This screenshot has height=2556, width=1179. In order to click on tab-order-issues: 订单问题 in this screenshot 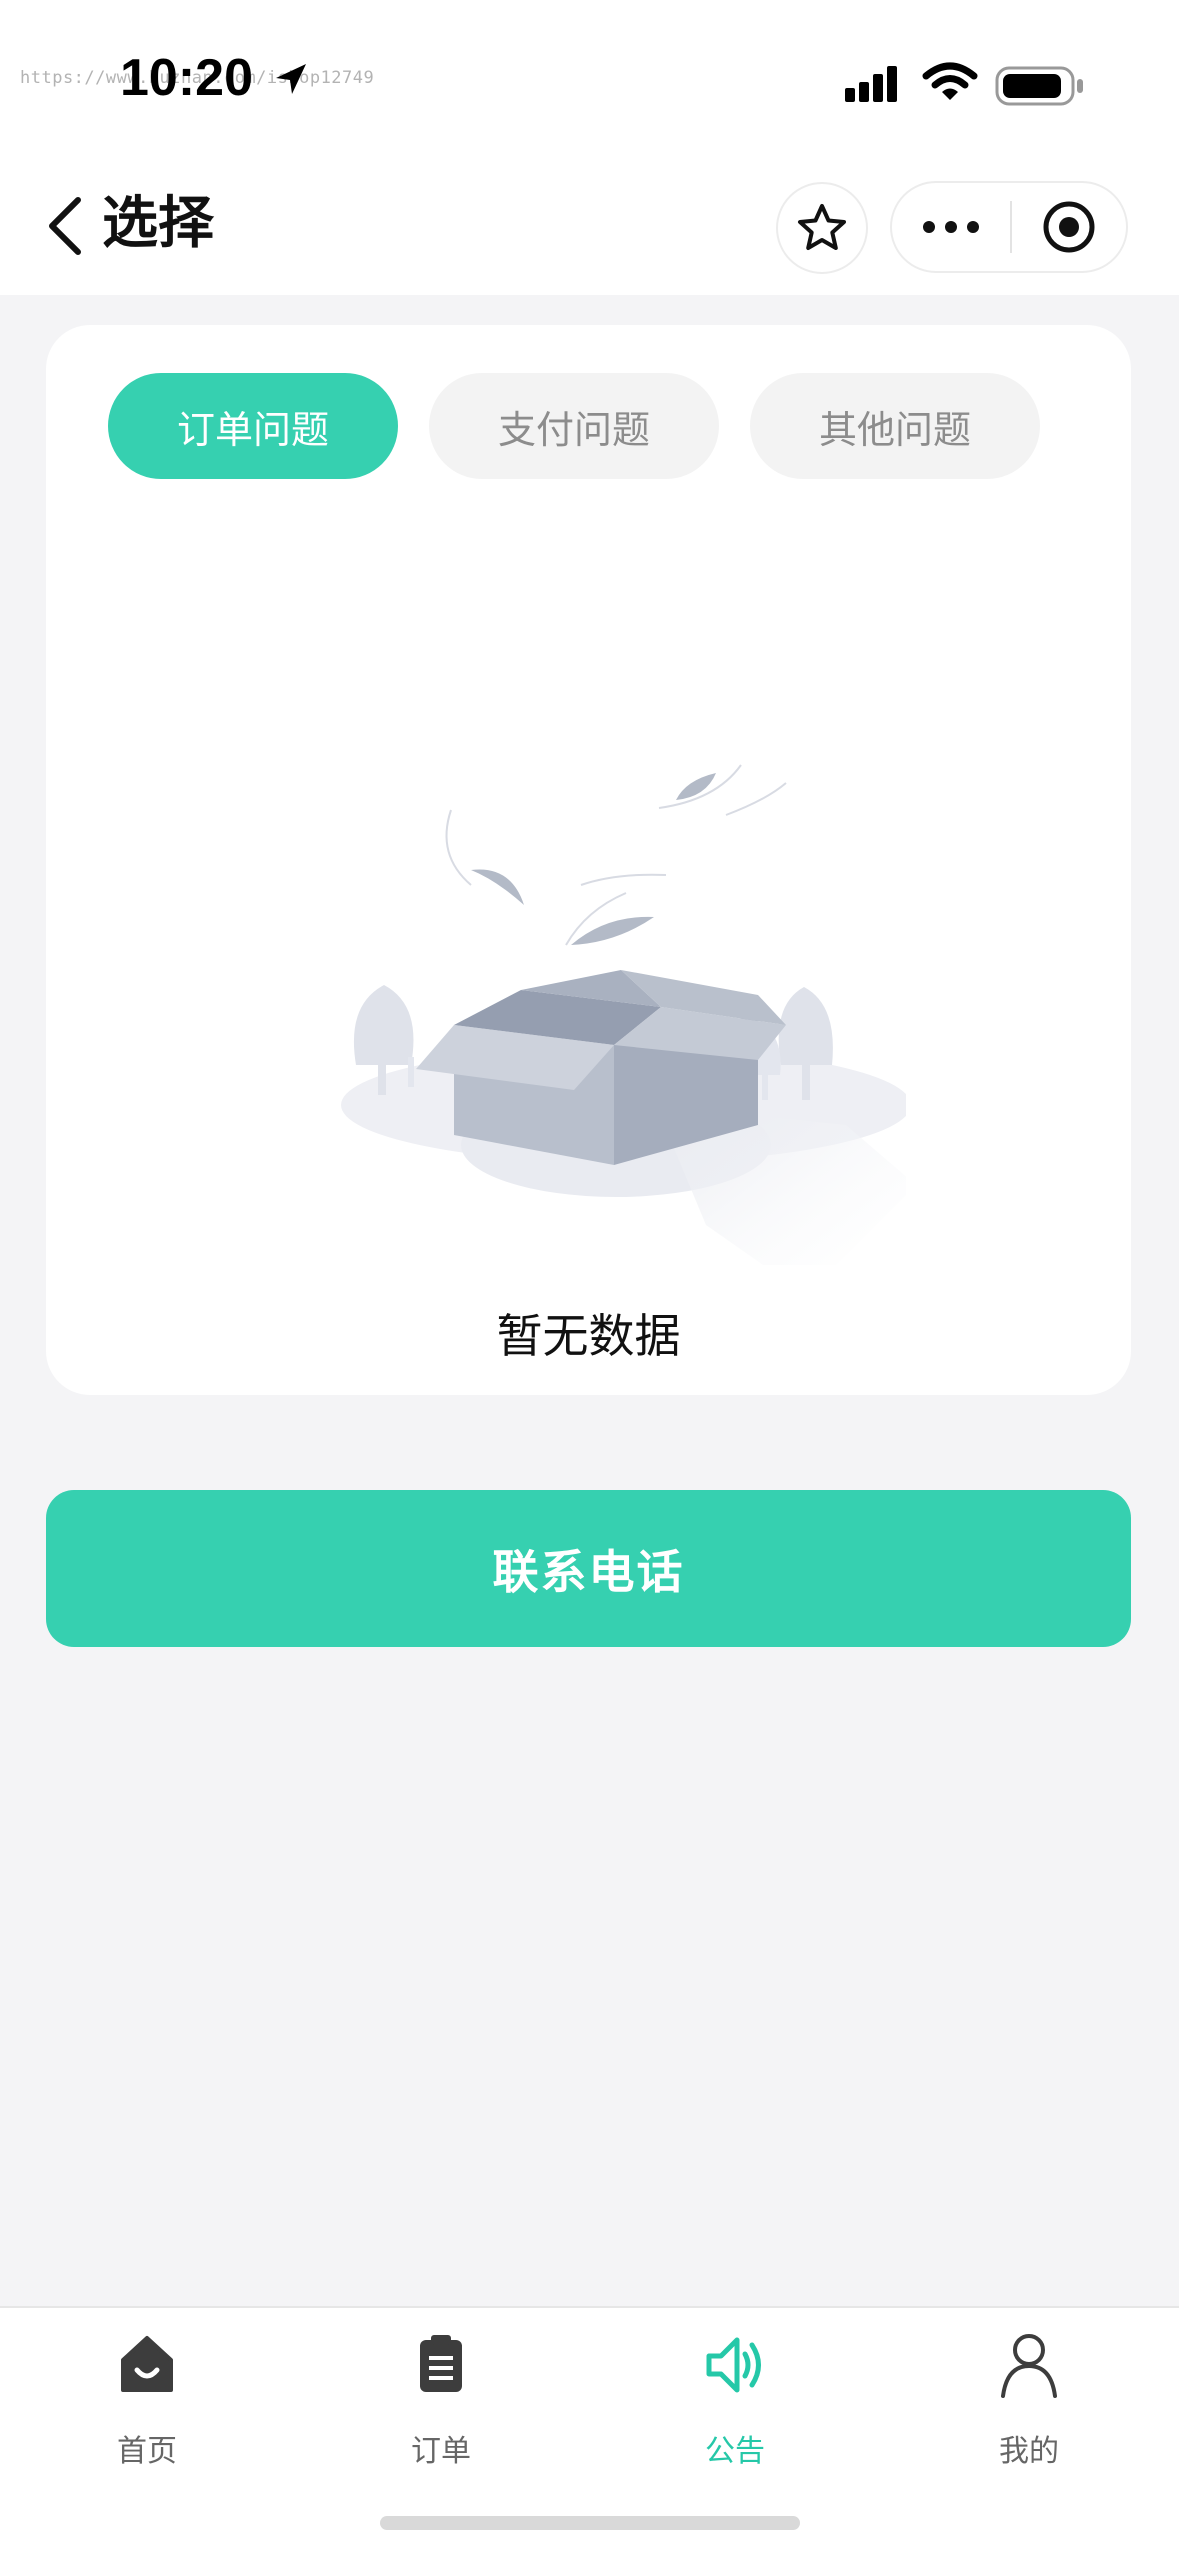, I will do `click(253, 426)`.